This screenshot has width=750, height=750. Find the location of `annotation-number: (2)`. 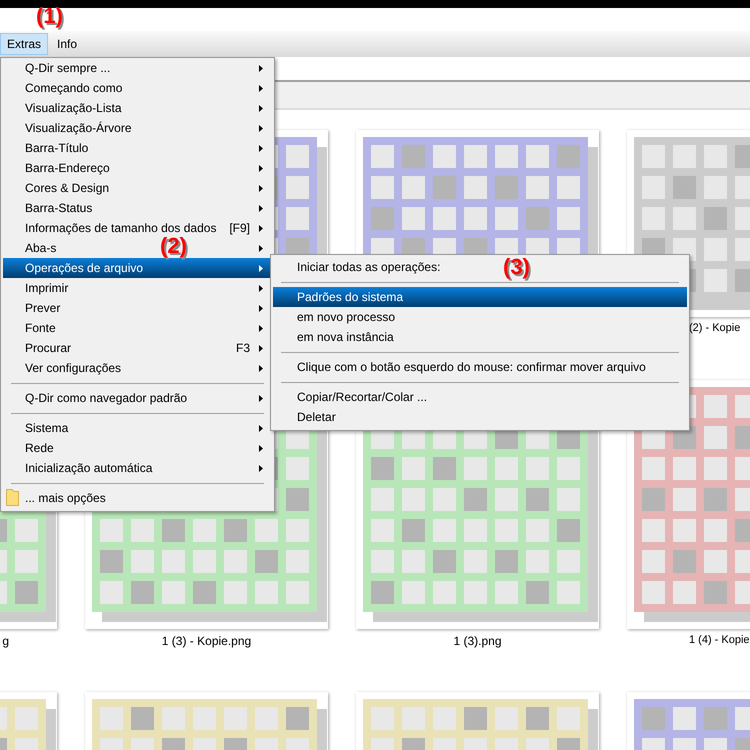

annotation-number: (2) is located at coordinates (173, 246).